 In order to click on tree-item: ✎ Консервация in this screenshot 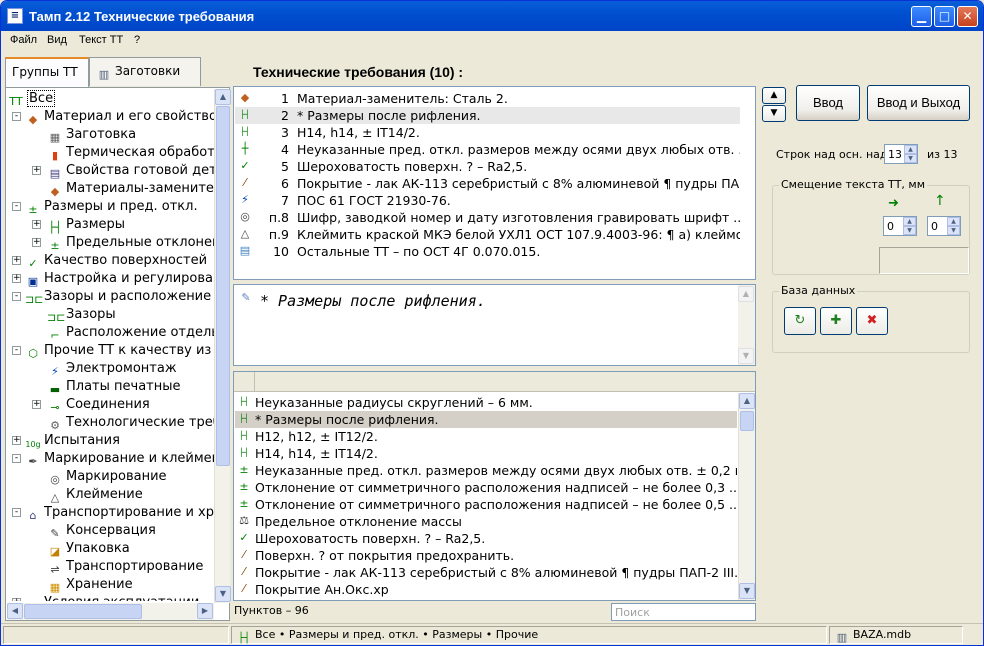, I will do `click(110, 531)`.